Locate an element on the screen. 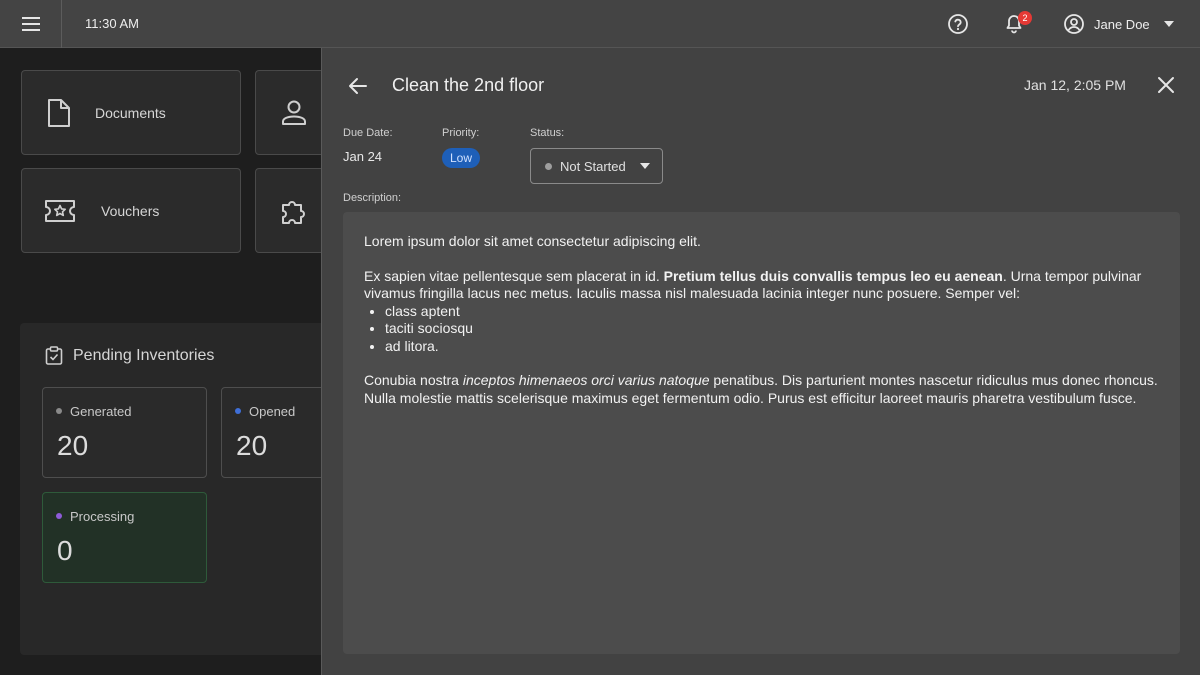 This screenshot has height=675, width=1200. ticket-icon is located at coordinates (60, 211).